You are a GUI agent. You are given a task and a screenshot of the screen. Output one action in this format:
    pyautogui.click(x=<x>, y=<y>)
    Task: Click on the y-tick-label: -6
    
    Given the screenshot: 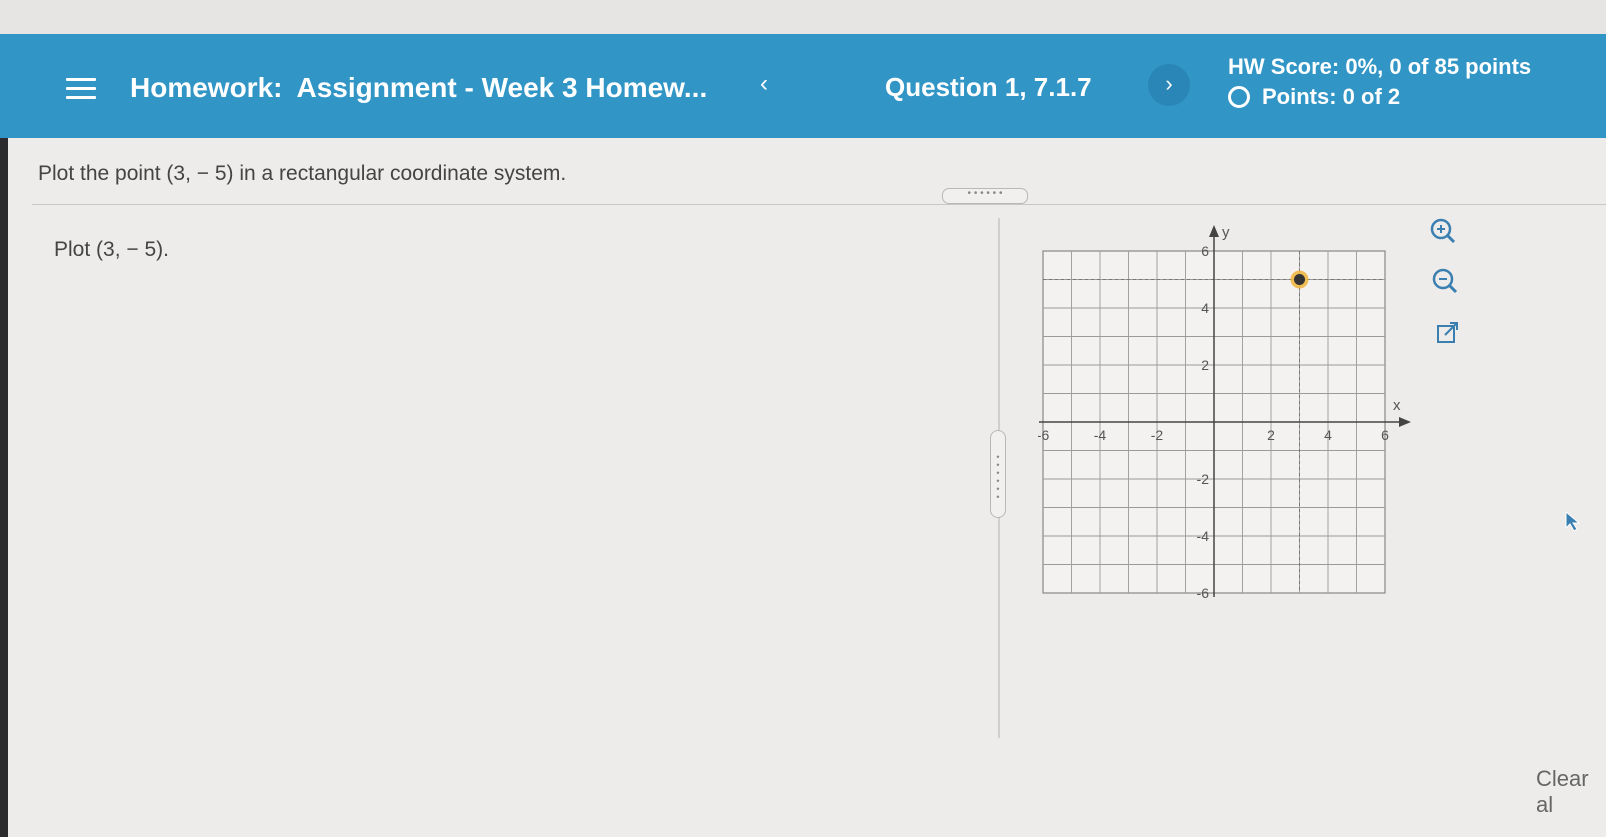 What is the action you would take?
    pyautogui.click(x=1203, y=593)
    